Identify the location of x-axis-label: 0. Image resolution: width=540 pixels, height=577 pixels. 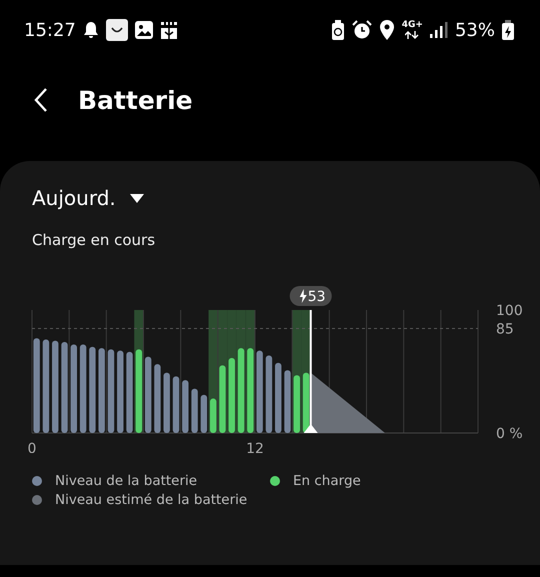
(32, 447).